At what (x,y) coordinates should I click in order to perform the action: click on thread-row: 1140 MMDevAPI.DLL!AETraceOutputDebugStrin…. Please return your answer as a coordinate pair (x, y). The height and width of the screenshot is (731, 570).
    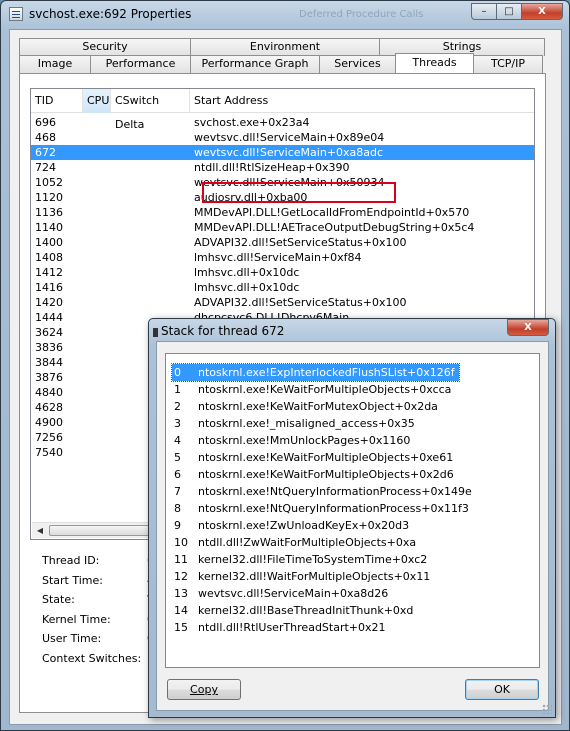
    Looking at the image, I should click on (282, 227).